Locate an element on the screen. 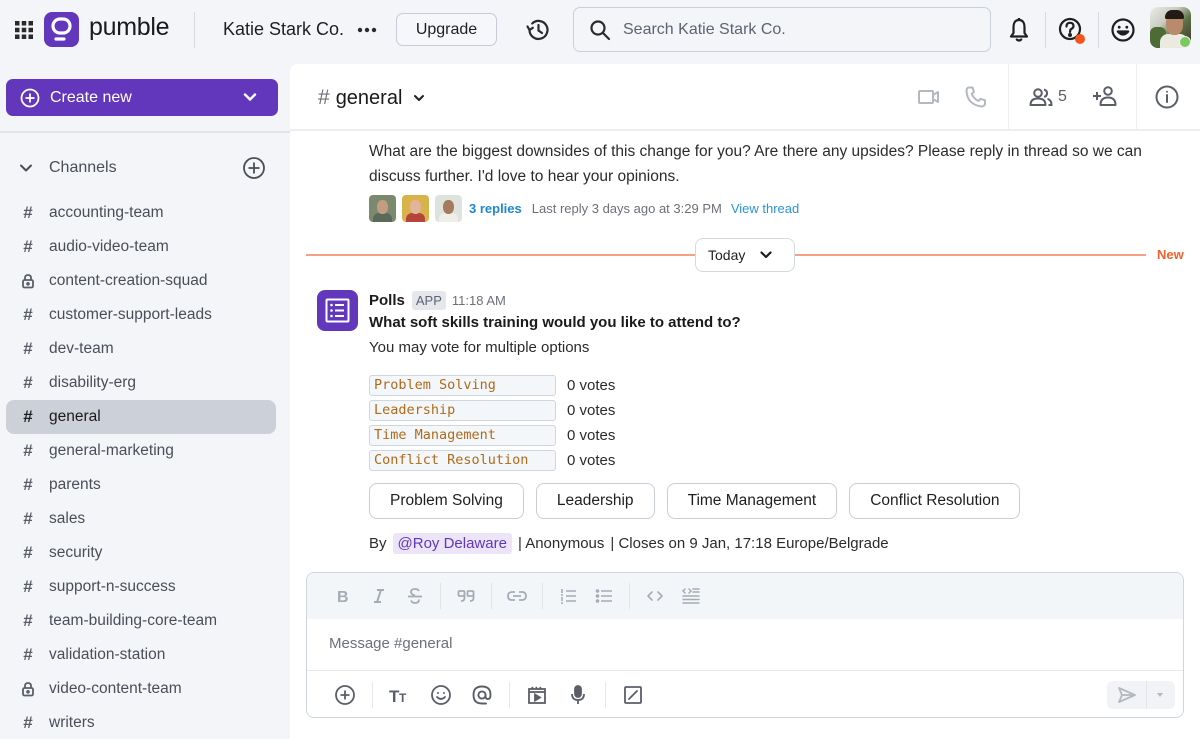 The height and width of the screenshot is (739, 1200). sidebar-channel-item: # writers is located at coordinates (141, 722).